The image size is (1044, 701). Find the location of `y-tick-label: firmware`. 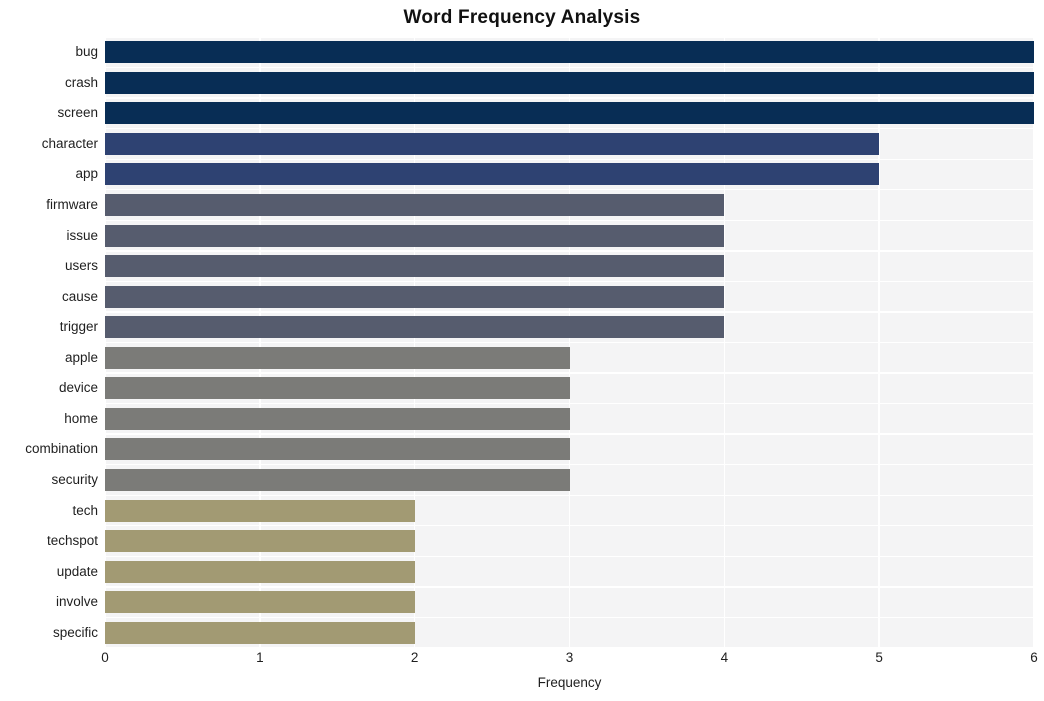

y-tick-label: firmware is located at coordinates (72, 205).